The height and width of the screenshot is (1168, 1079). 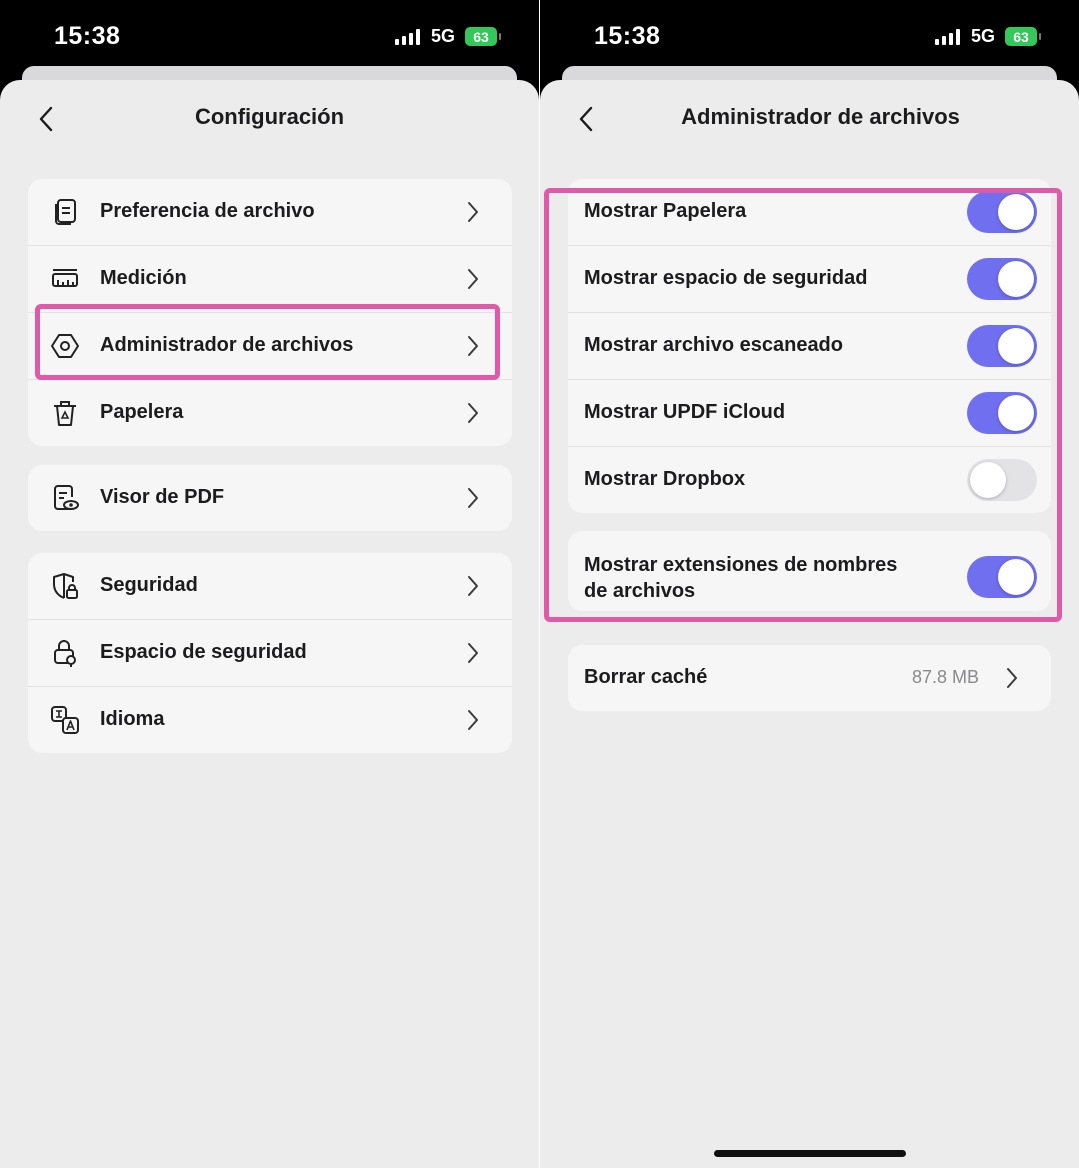 I want to click on show-extensions-toggle, so click(x=1002, y=577).